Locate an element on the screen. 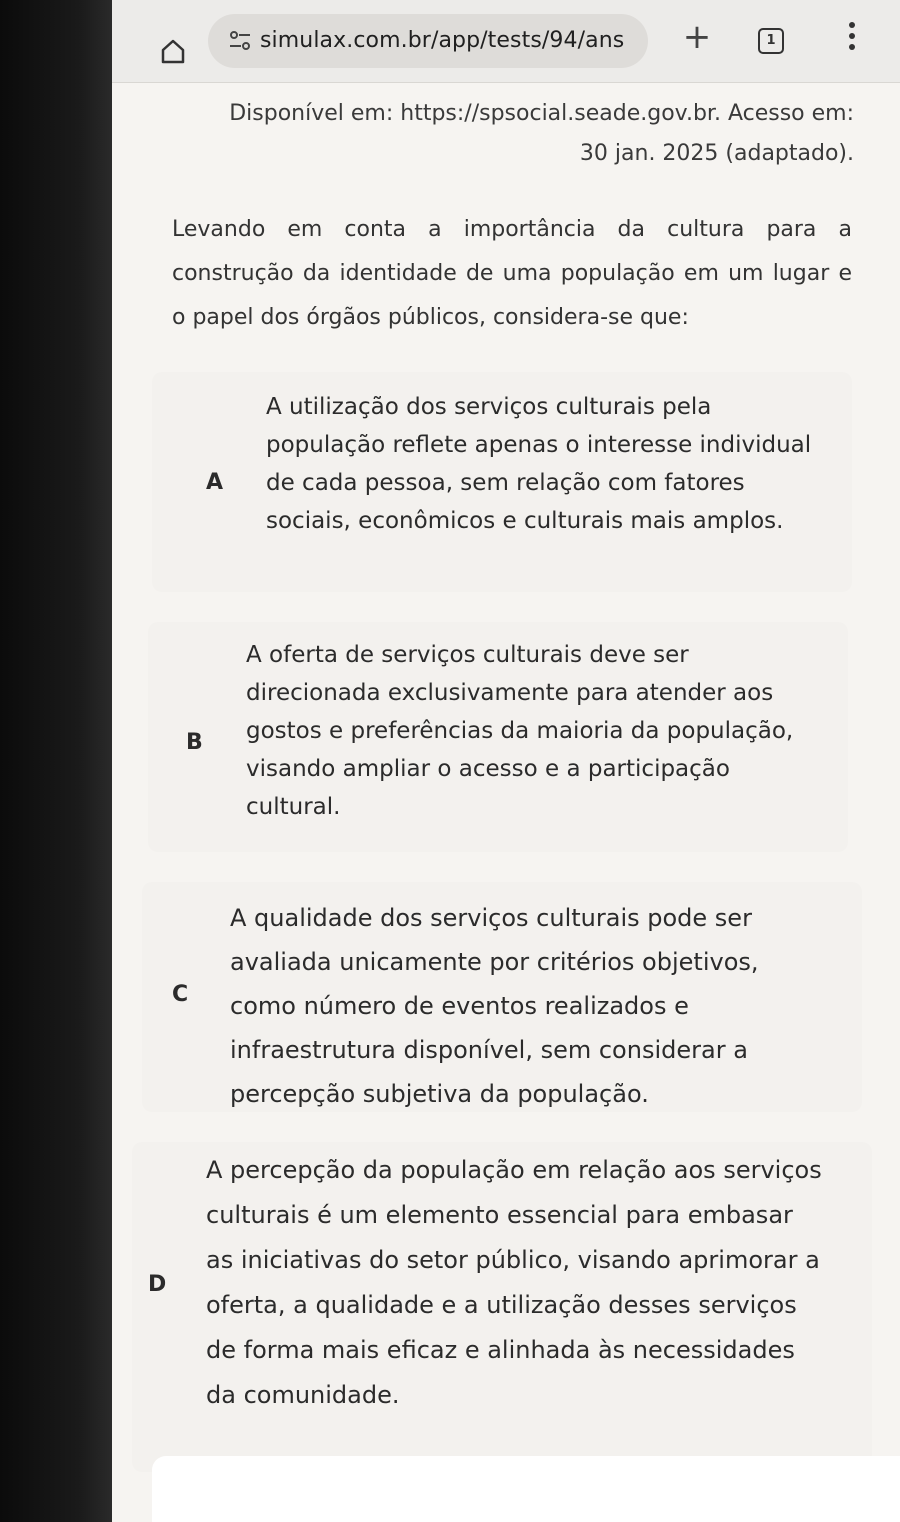 Image resolution: width=900 pixels, height=1522 pixels. home-icon is located at coordinates (173, 51).